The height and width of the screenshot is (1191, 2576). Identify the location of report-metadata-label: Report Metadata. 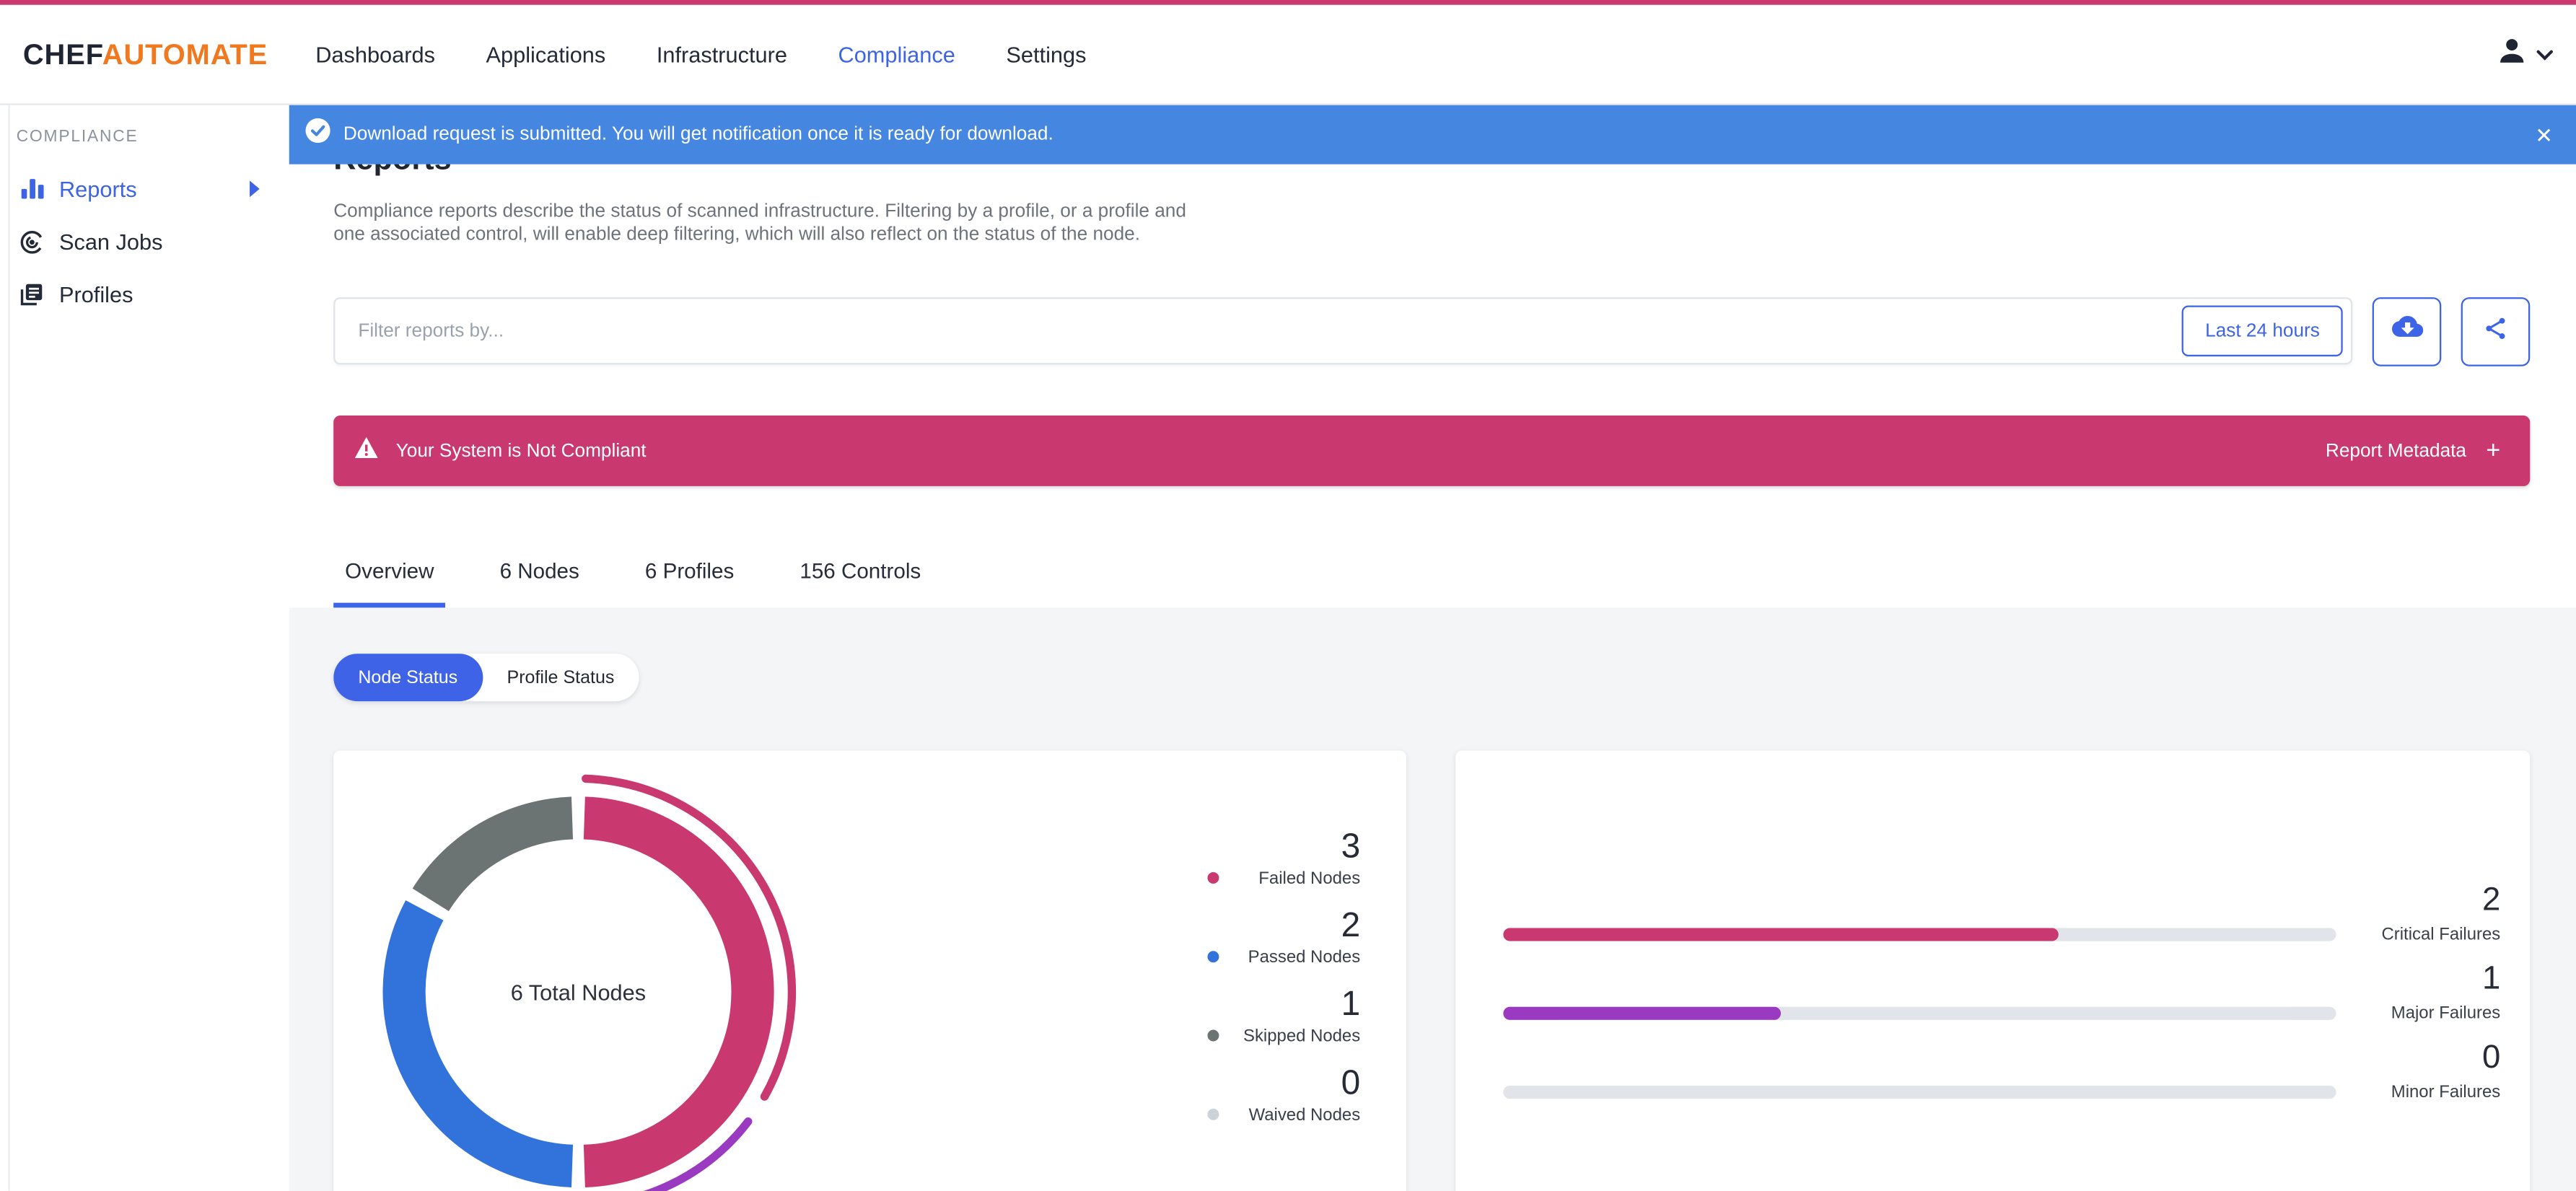
(2395, 451).